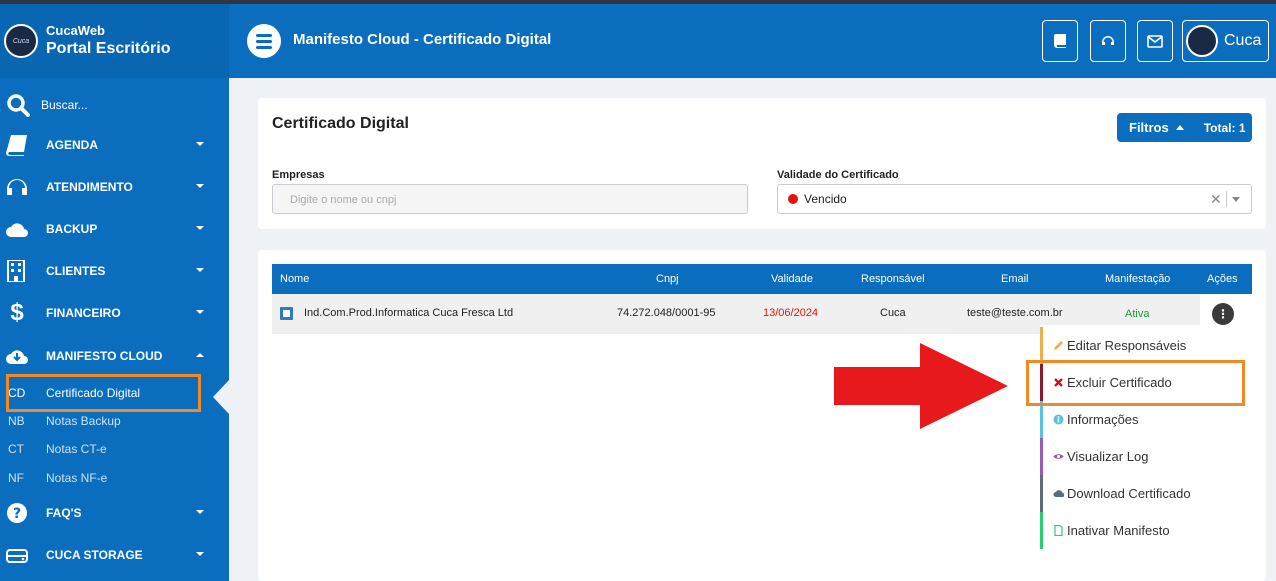 This screenshot has width=1276, height=581. Describe the element at coordinates (1137, 314) in the screenshot. I see `cell-manifestacao: Ativa` at that location.